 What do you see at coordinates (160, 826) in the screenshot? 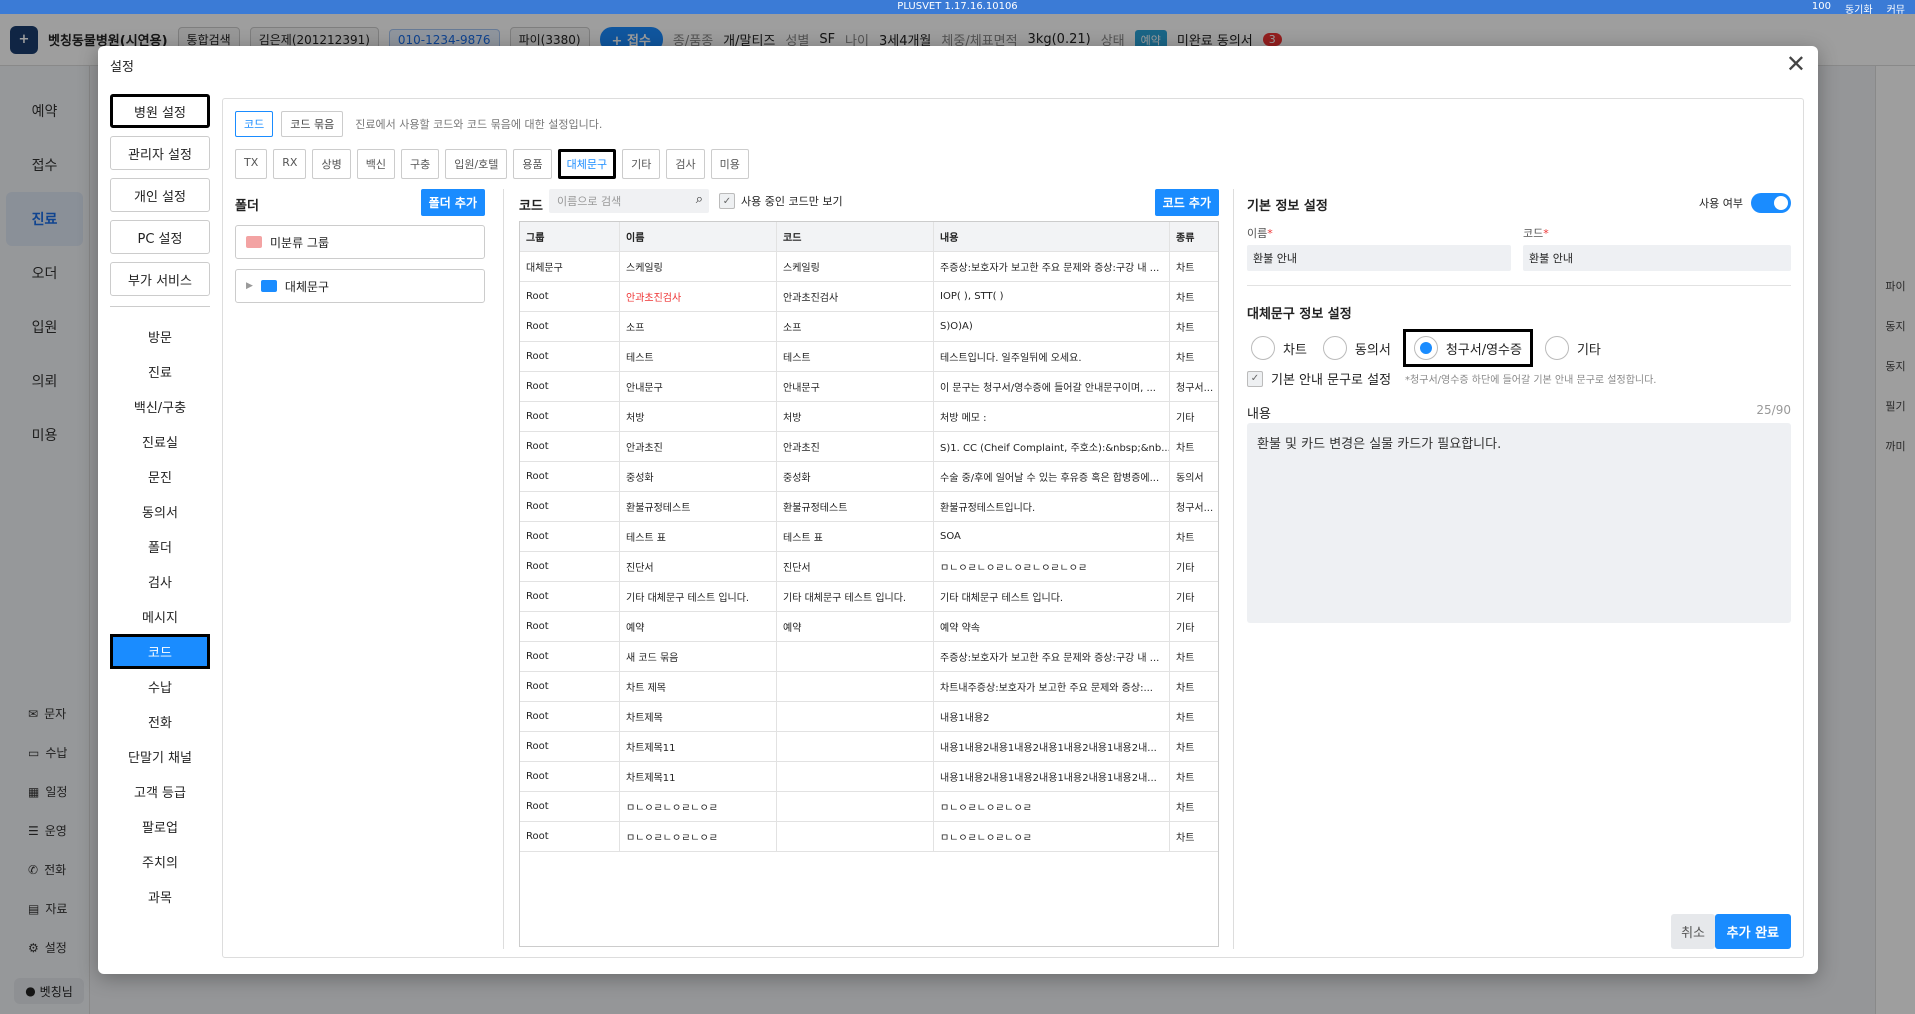
I see `subitem-followup: 팔로업` at bounding box center [160, 826].